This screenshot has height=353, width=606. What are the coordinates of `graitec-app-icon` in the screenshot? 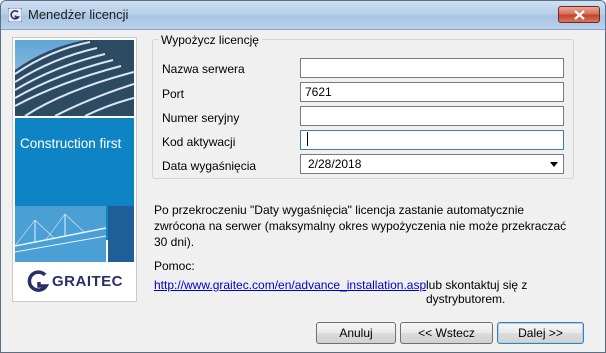 It's located at (15, 15).